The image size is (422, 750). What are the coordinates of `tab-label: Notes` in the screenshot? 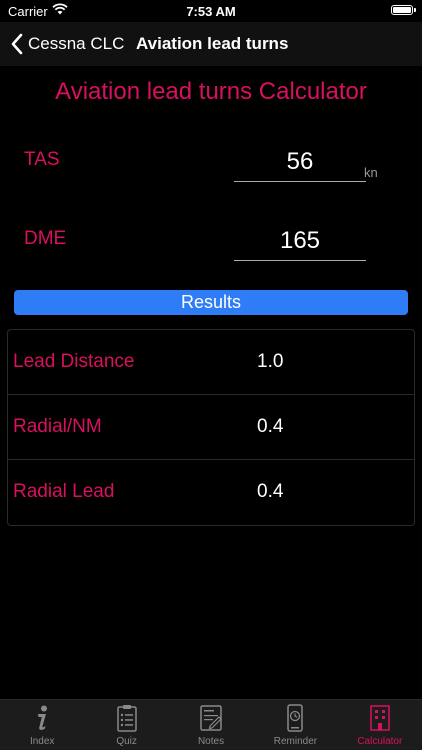 It's located at (211, 741).